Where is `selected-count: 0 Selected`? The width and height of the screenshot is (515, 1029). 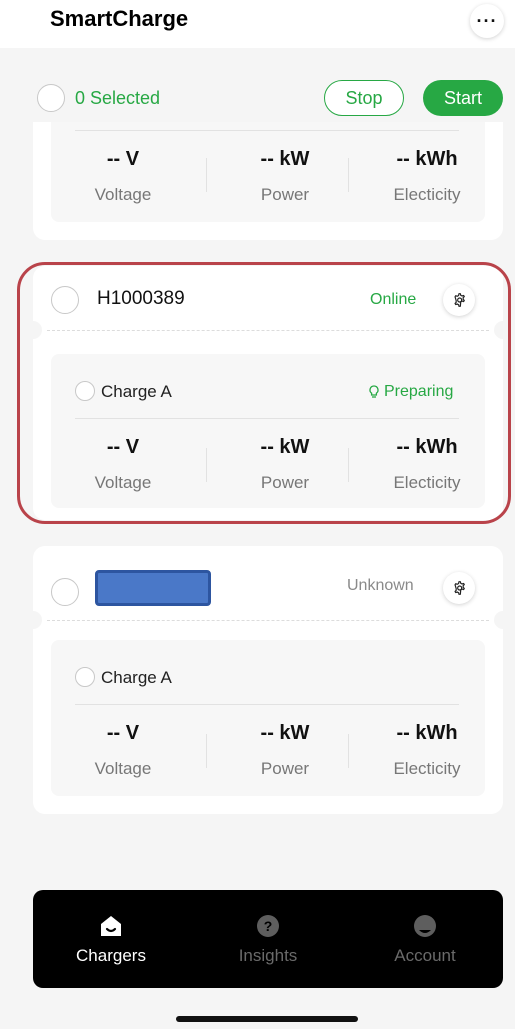
selected-count: 0 Selected is located at coordinates (118, 98).